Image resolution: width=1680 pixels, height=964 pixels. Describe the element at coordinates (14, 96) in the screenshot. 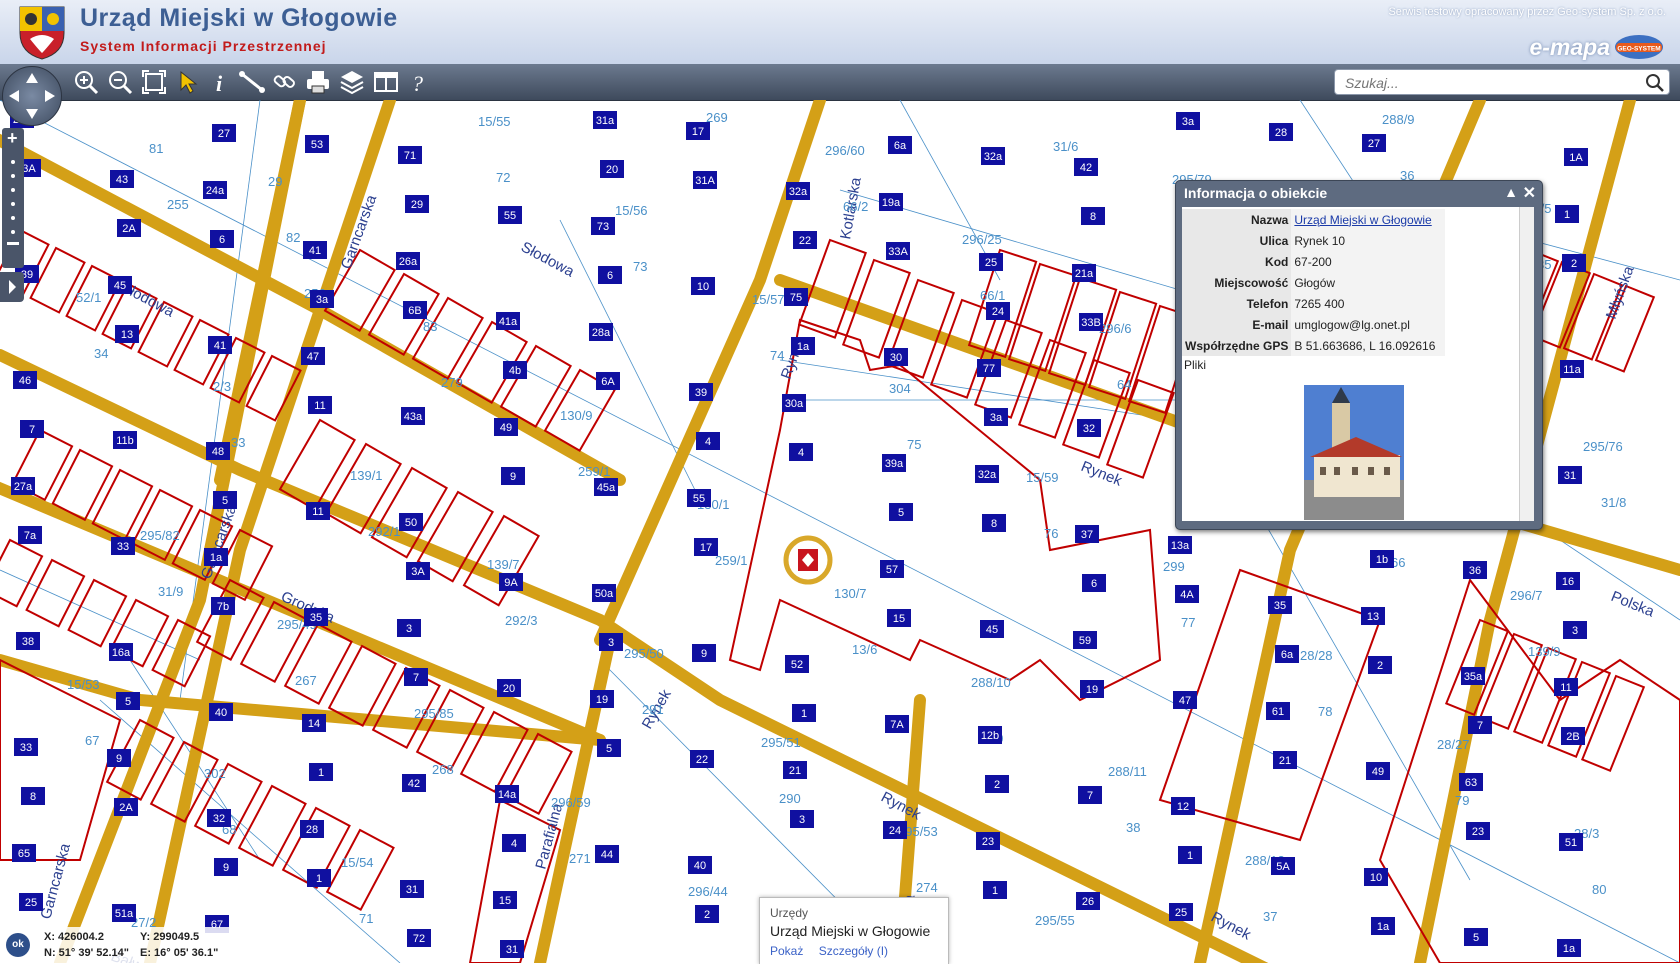

I see `pan-left-icon` at that location.